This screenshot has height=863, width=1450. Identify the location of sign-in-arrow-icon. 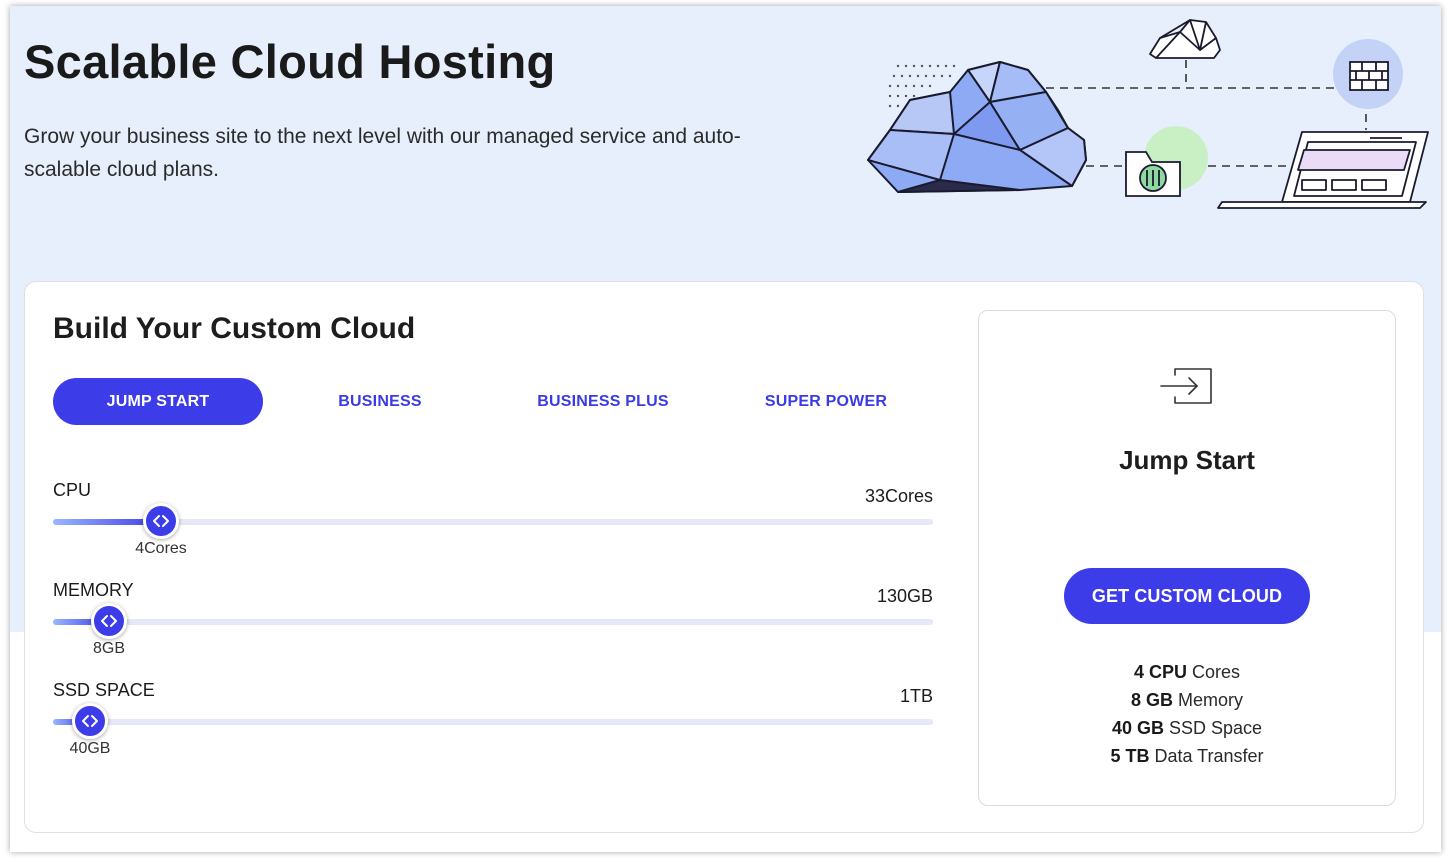
(1186, 386).